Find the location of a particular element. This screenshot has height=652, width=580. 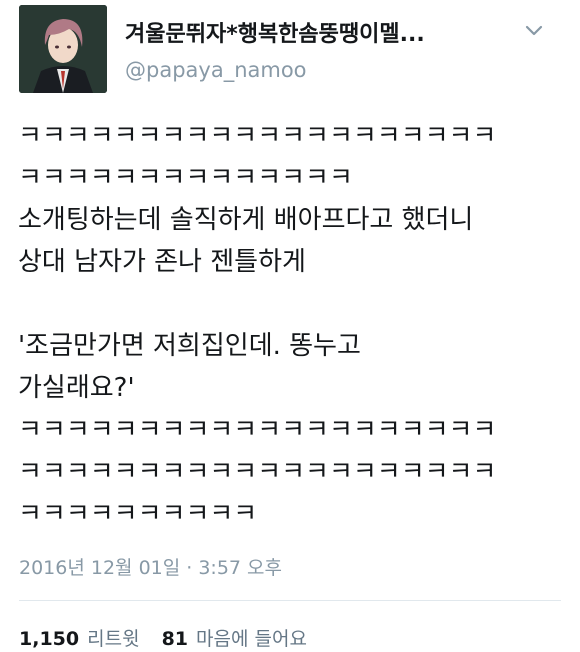

tweet-line: ㅋㅋㅋㅋㅋㅋㅋㅋㅋㅋㅋㅋㅋㅋ is located at coordinates (185, 178).